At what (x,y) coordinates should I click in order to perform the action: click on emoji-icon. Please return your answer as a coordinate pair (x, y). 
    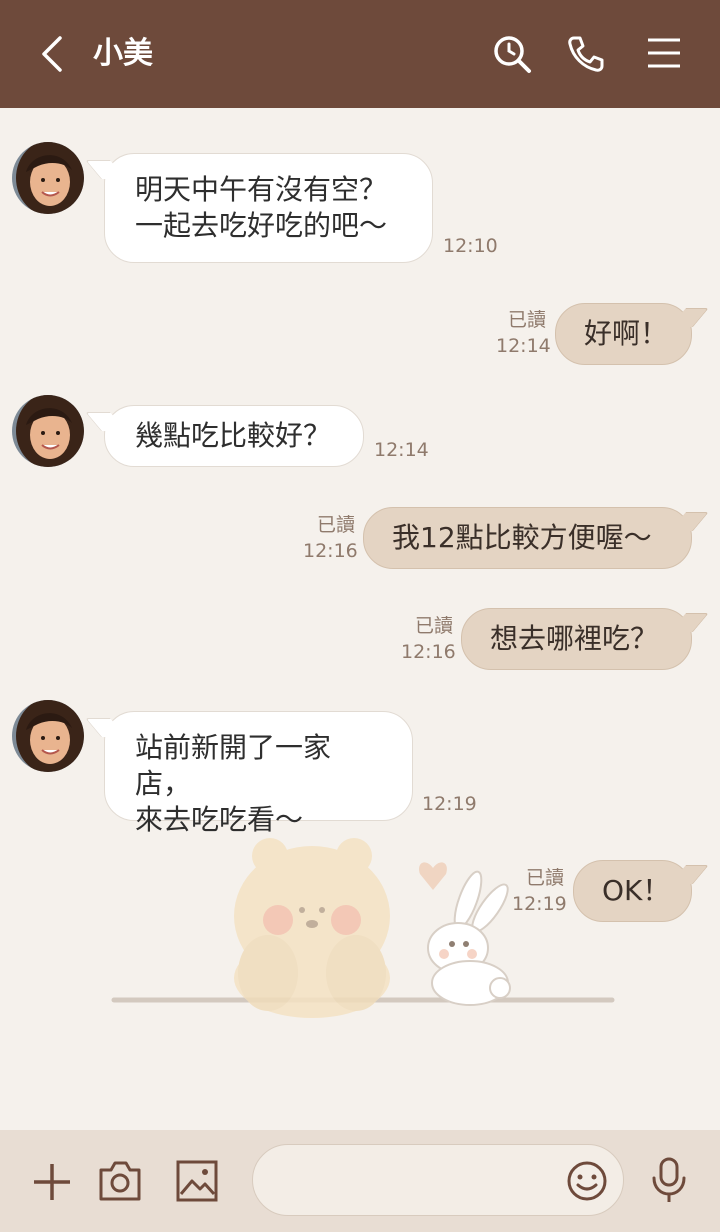
    Looking at the image, I should click on (587, 1181).